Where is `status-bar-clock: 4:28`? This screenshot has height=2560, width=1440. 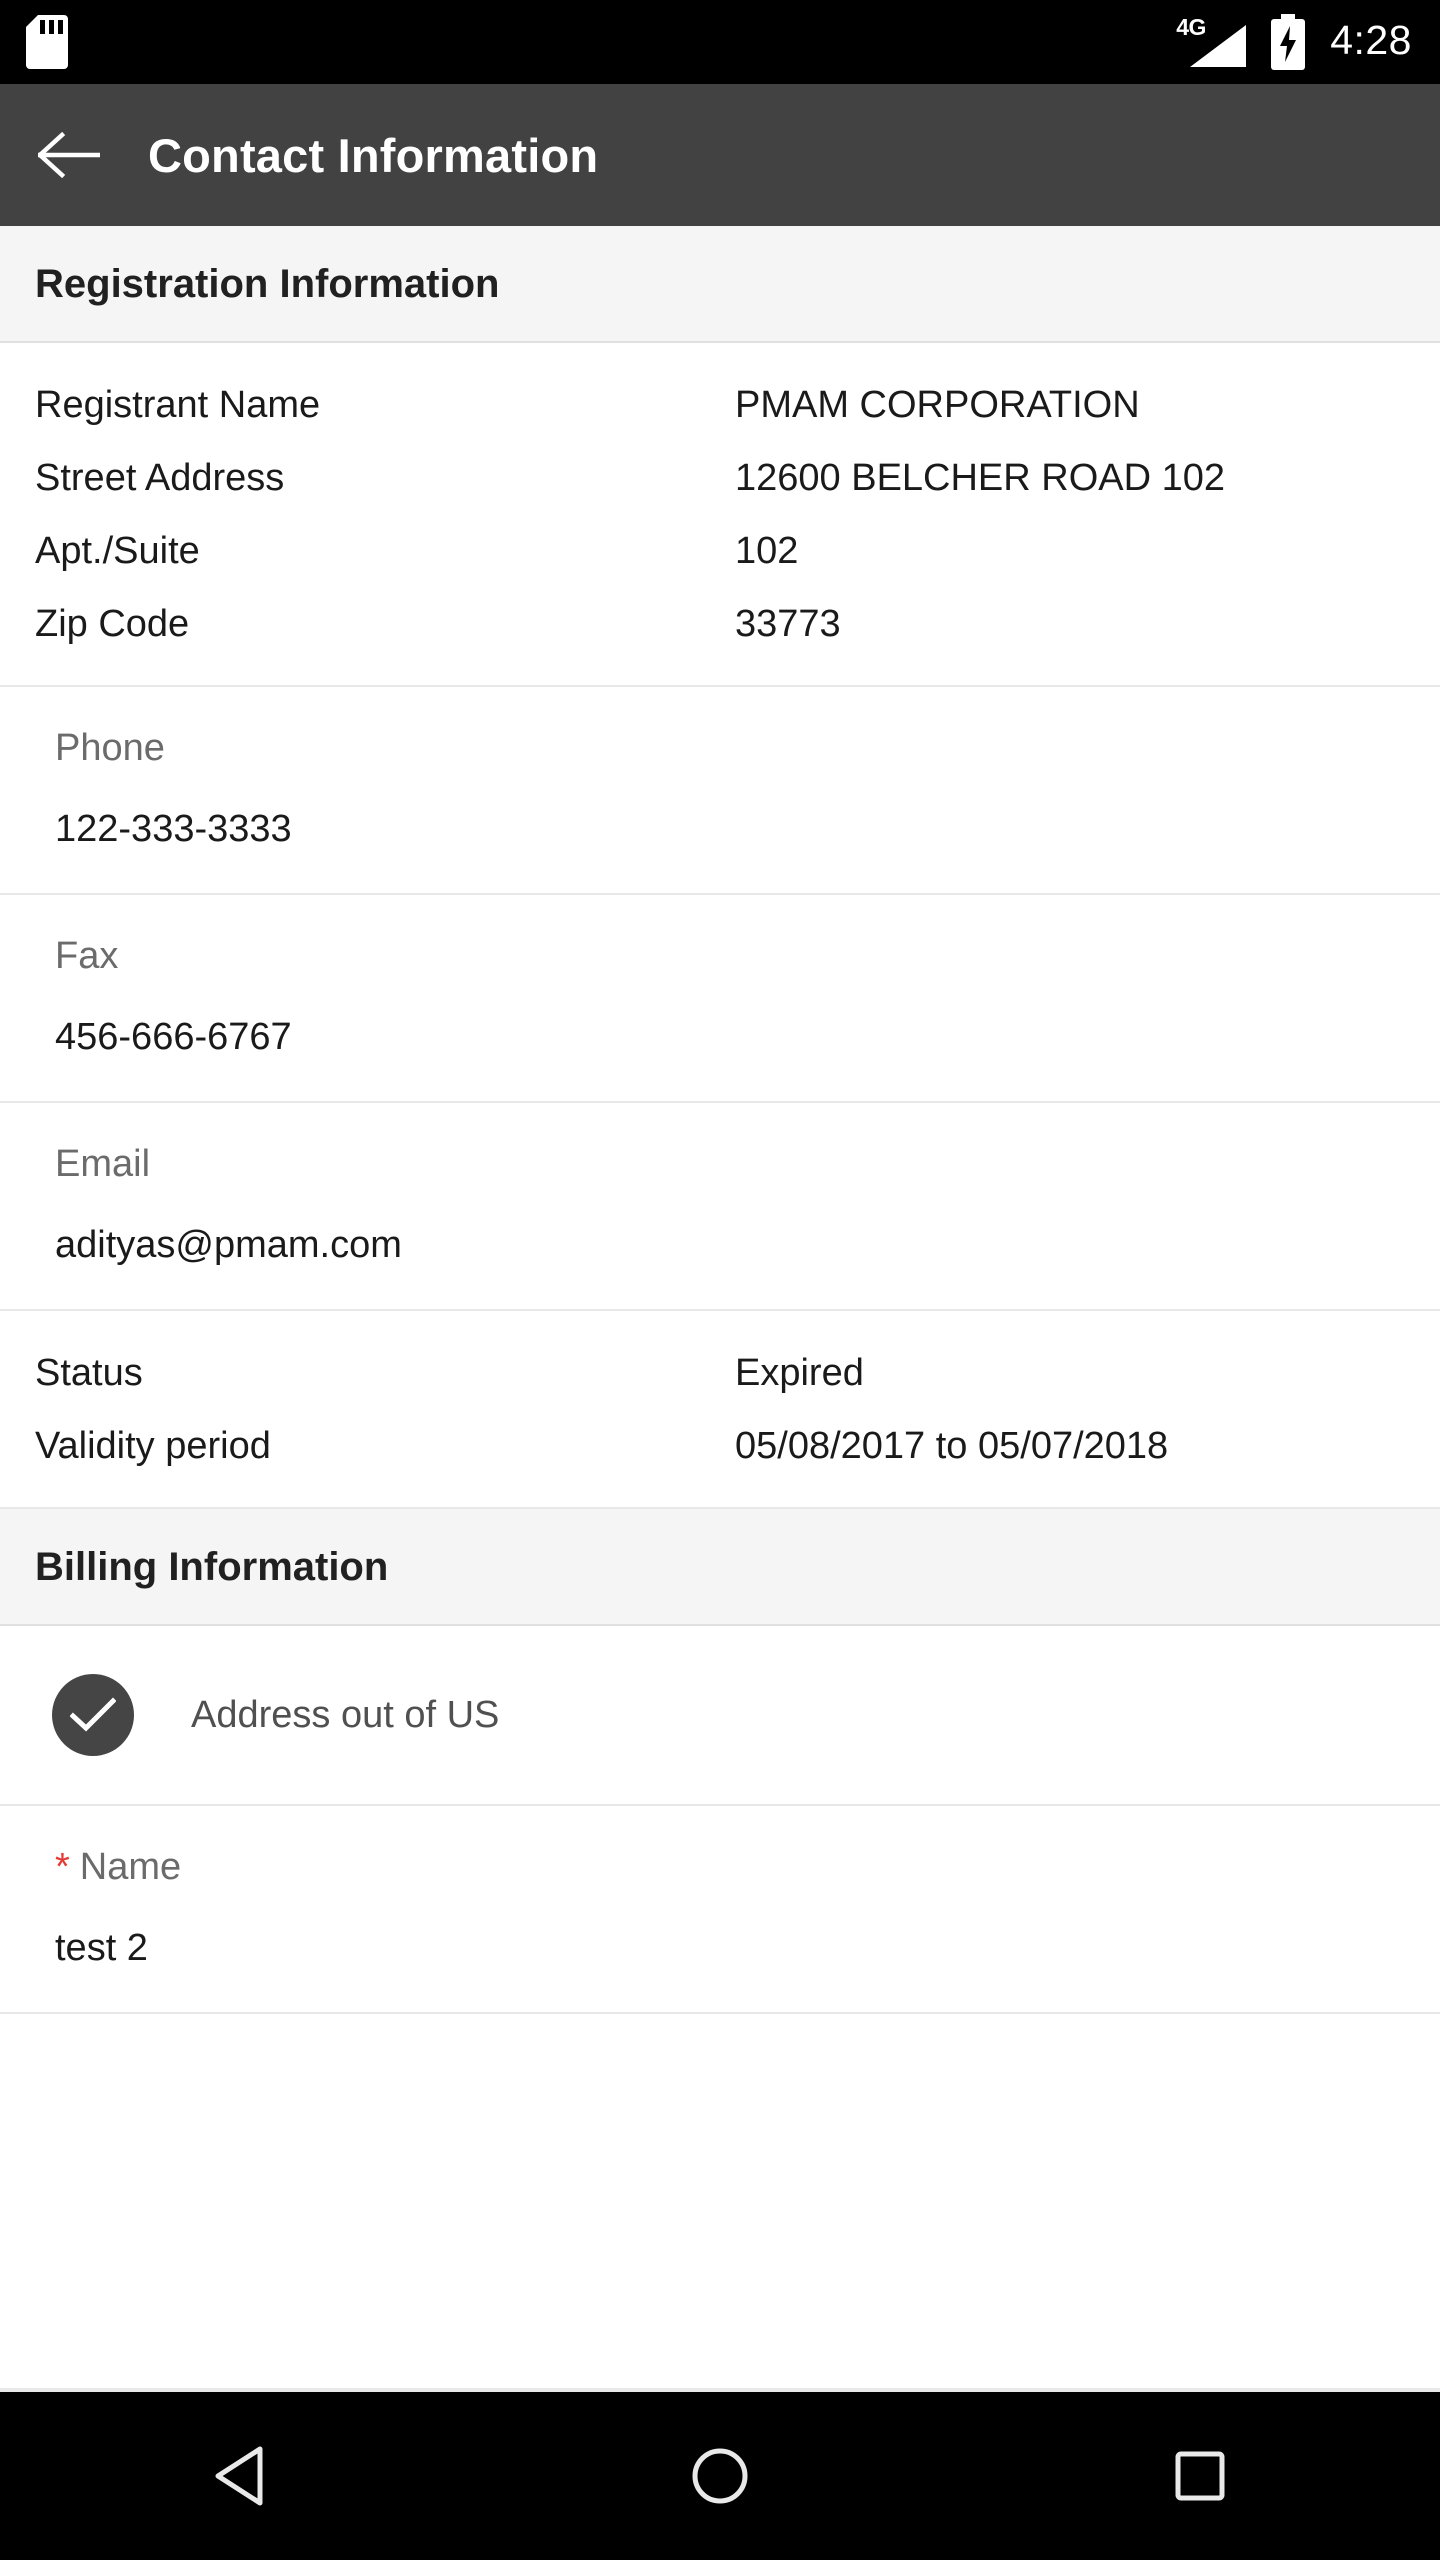
status-bar-clock: 4:28 is located at coordinates (1371, 40).